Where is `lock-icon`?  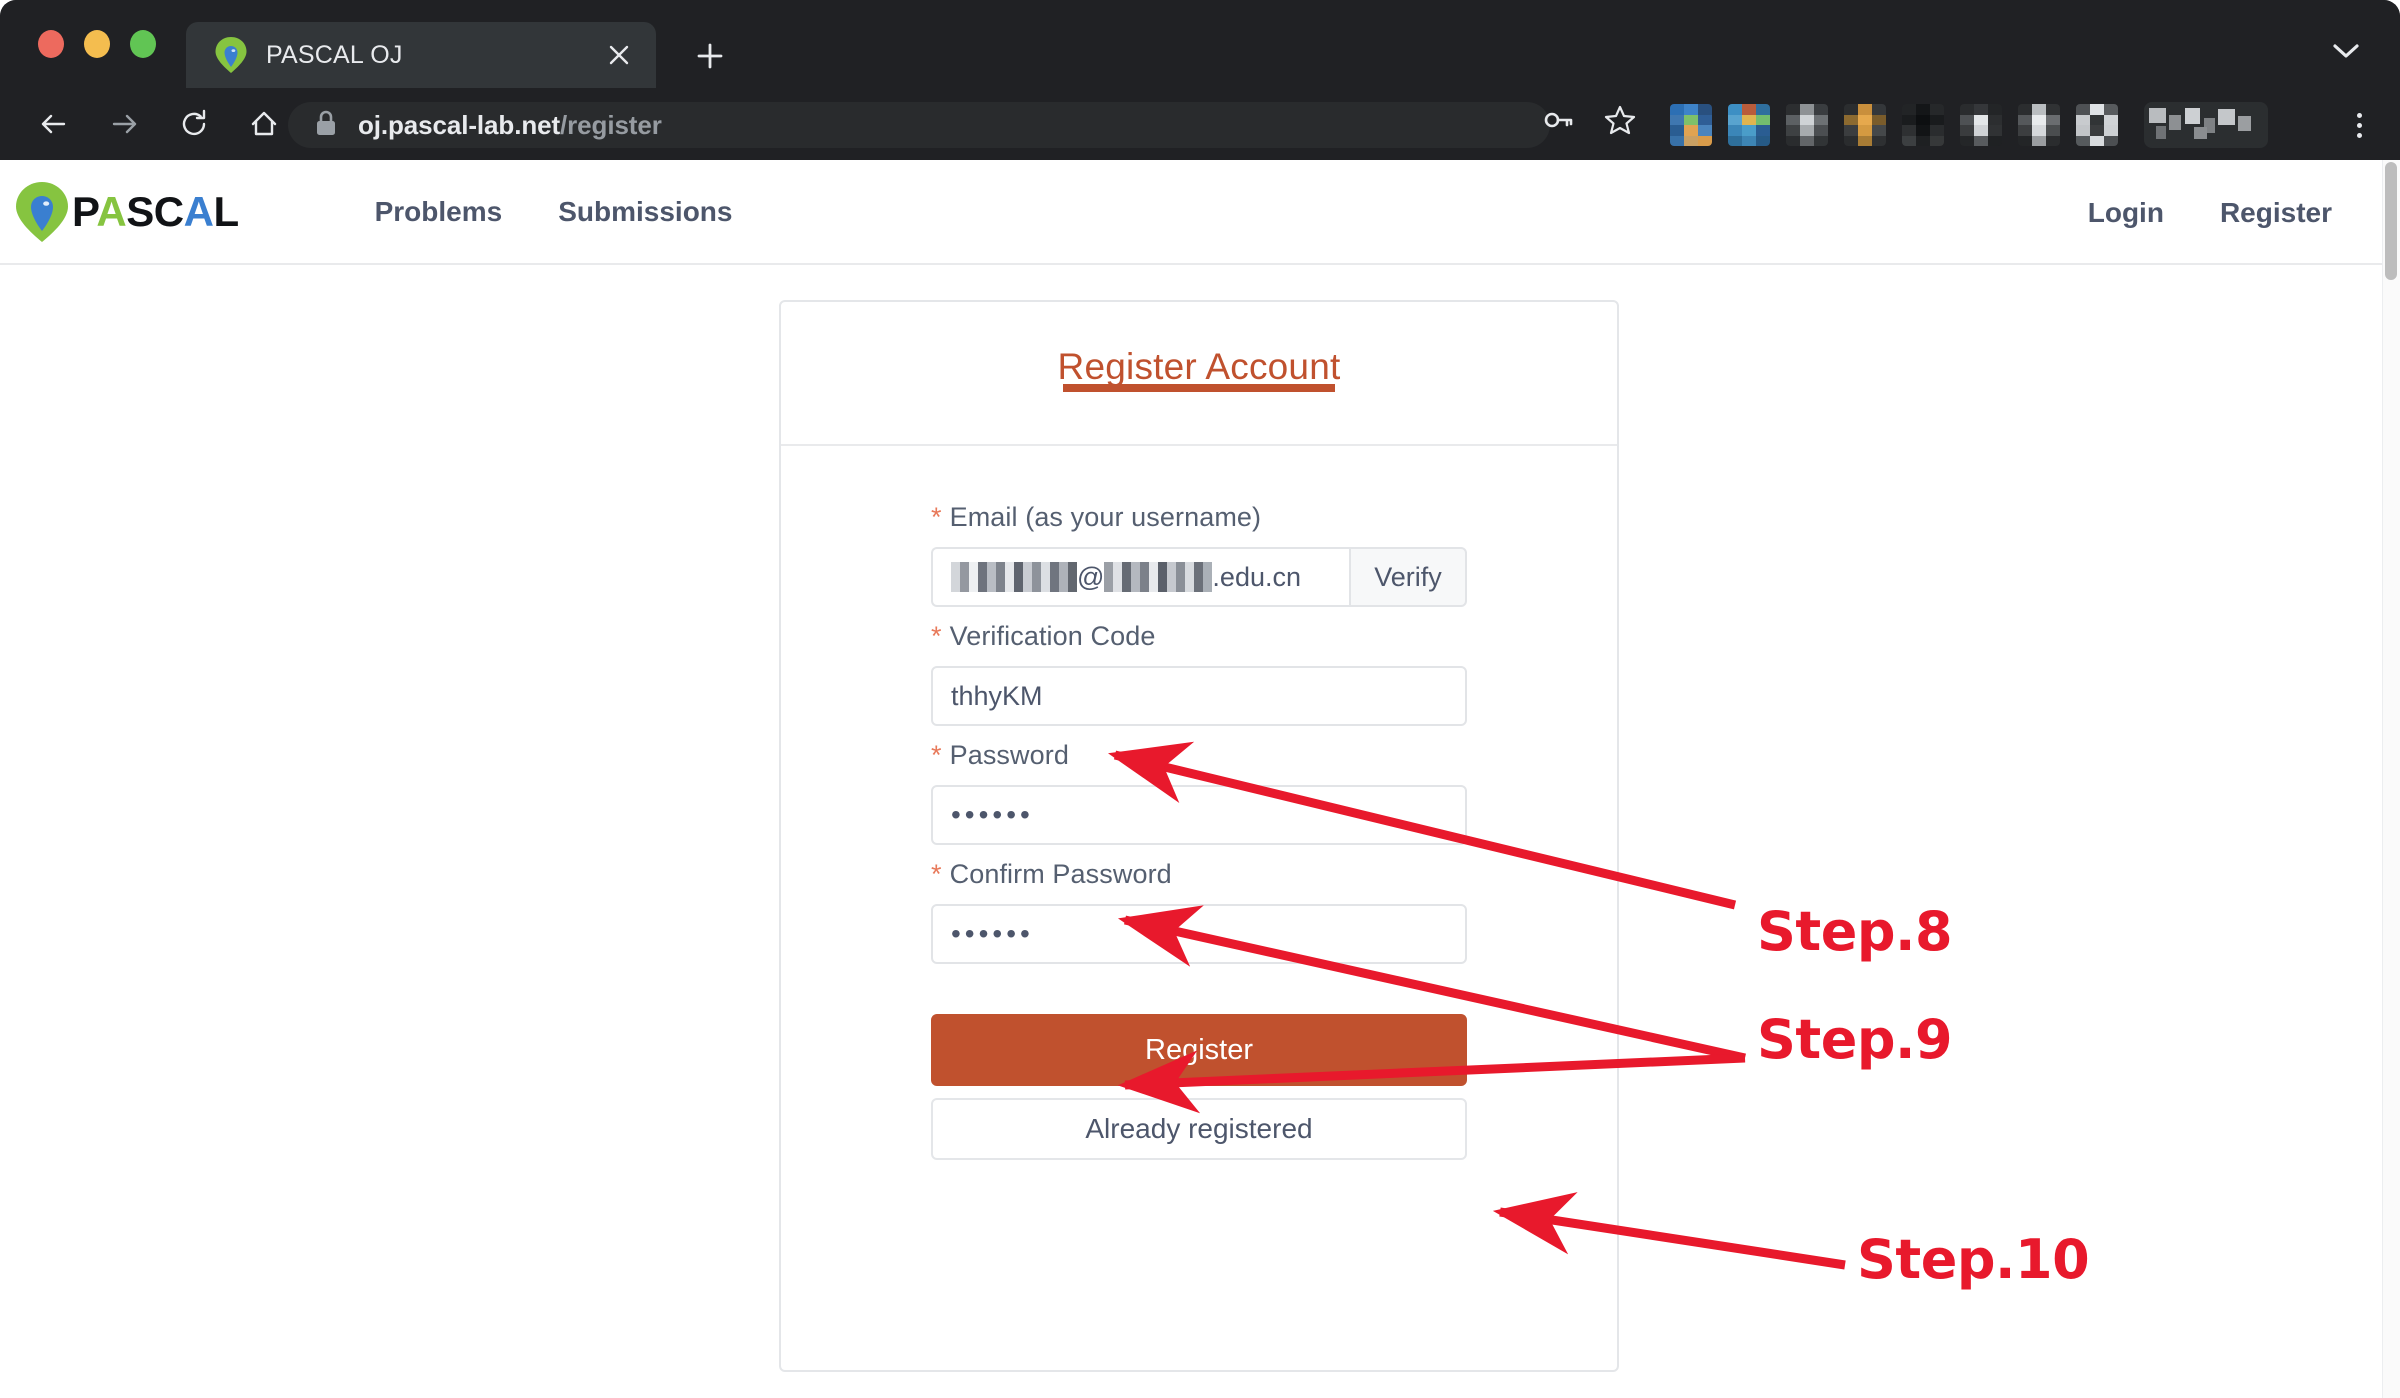 lock-icon is located at coordinates (326, 125).